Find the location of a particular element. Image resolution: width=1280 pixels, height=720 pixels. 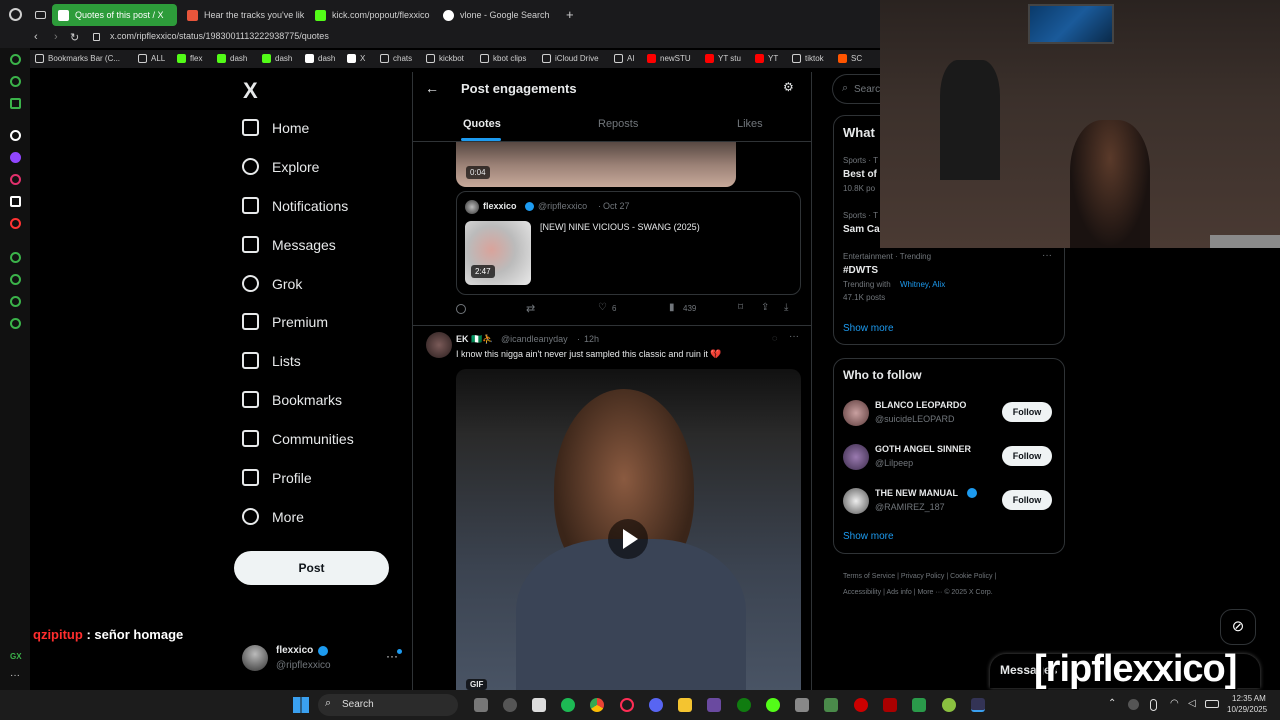

bookmark-item: YT stu is located at coordinates (723, 58).